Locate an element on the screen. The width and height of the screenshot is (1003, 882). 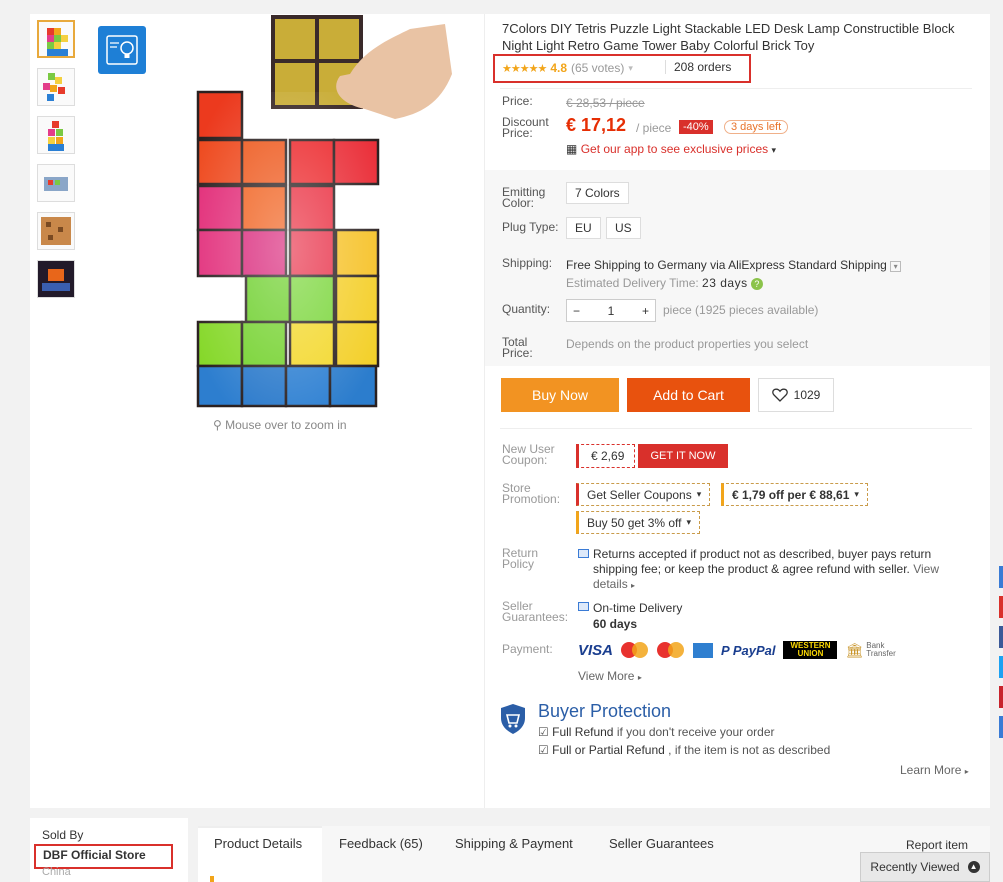
quantity-stepper: − 1 + is located at coordinates (611, 310).